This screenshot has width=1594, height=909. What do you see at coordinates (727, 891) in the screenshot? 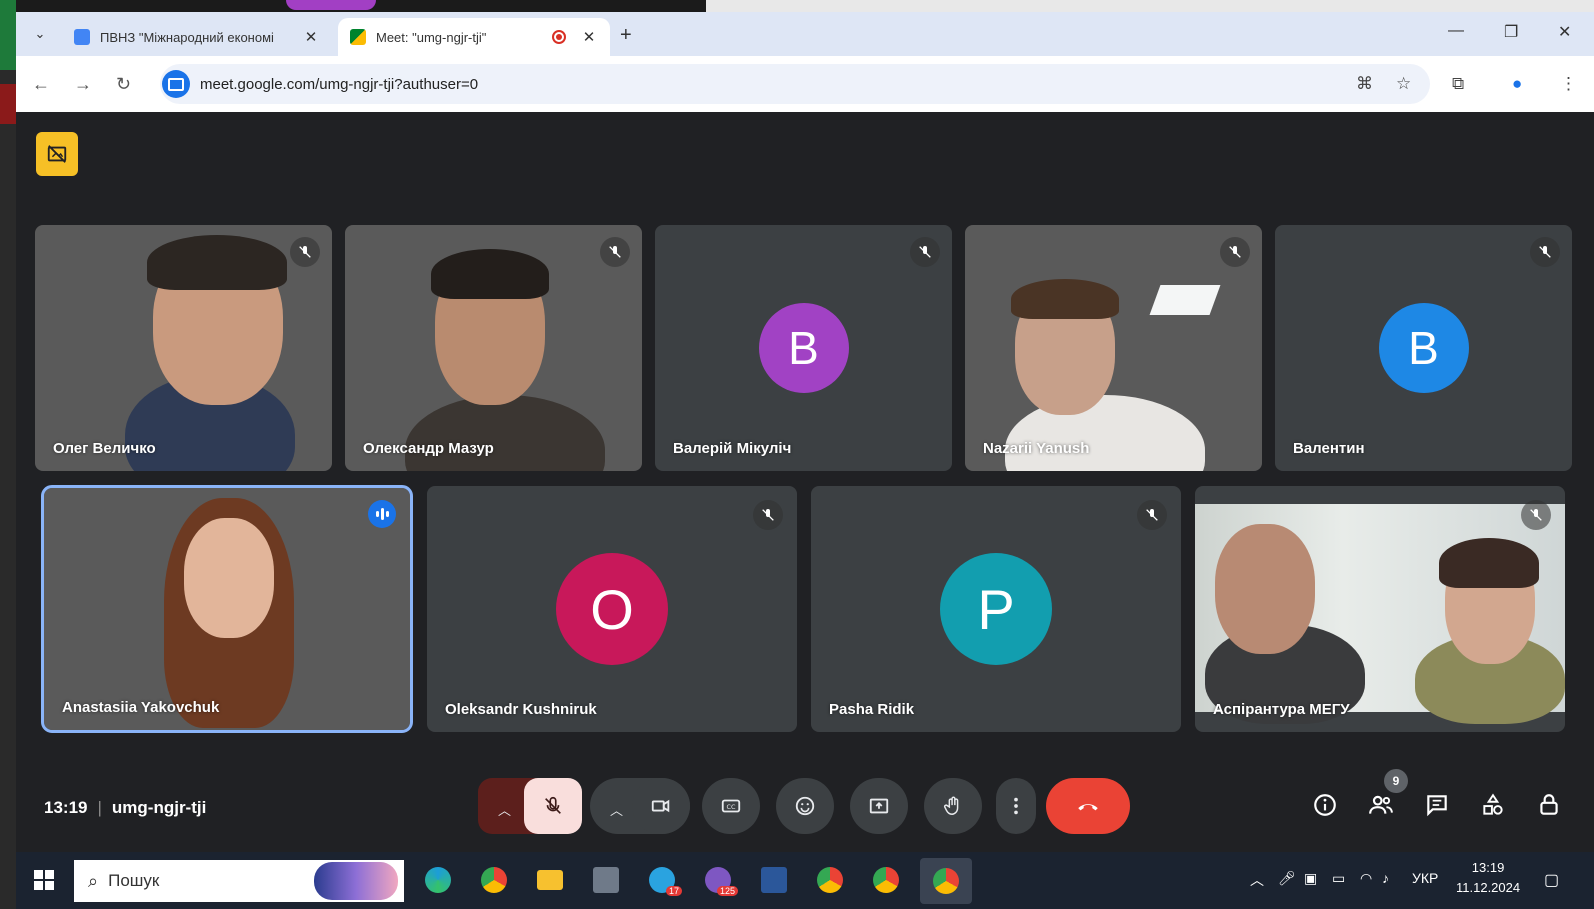
I see `viber-badge: 125` at bounding box center [727, 891].